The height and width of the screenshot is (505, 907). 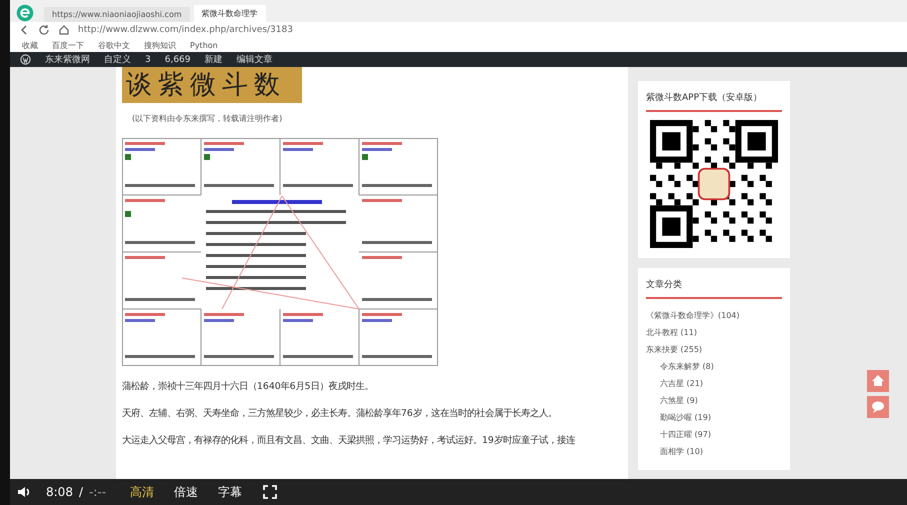 I want to click on article-paragraph: 大运走入父母宫，有禄存的化科，而且有文昌、文曲、天梁拱照，学习运势好，考试运好。19岁时应童子试，接连, so click(x=348, y=440).